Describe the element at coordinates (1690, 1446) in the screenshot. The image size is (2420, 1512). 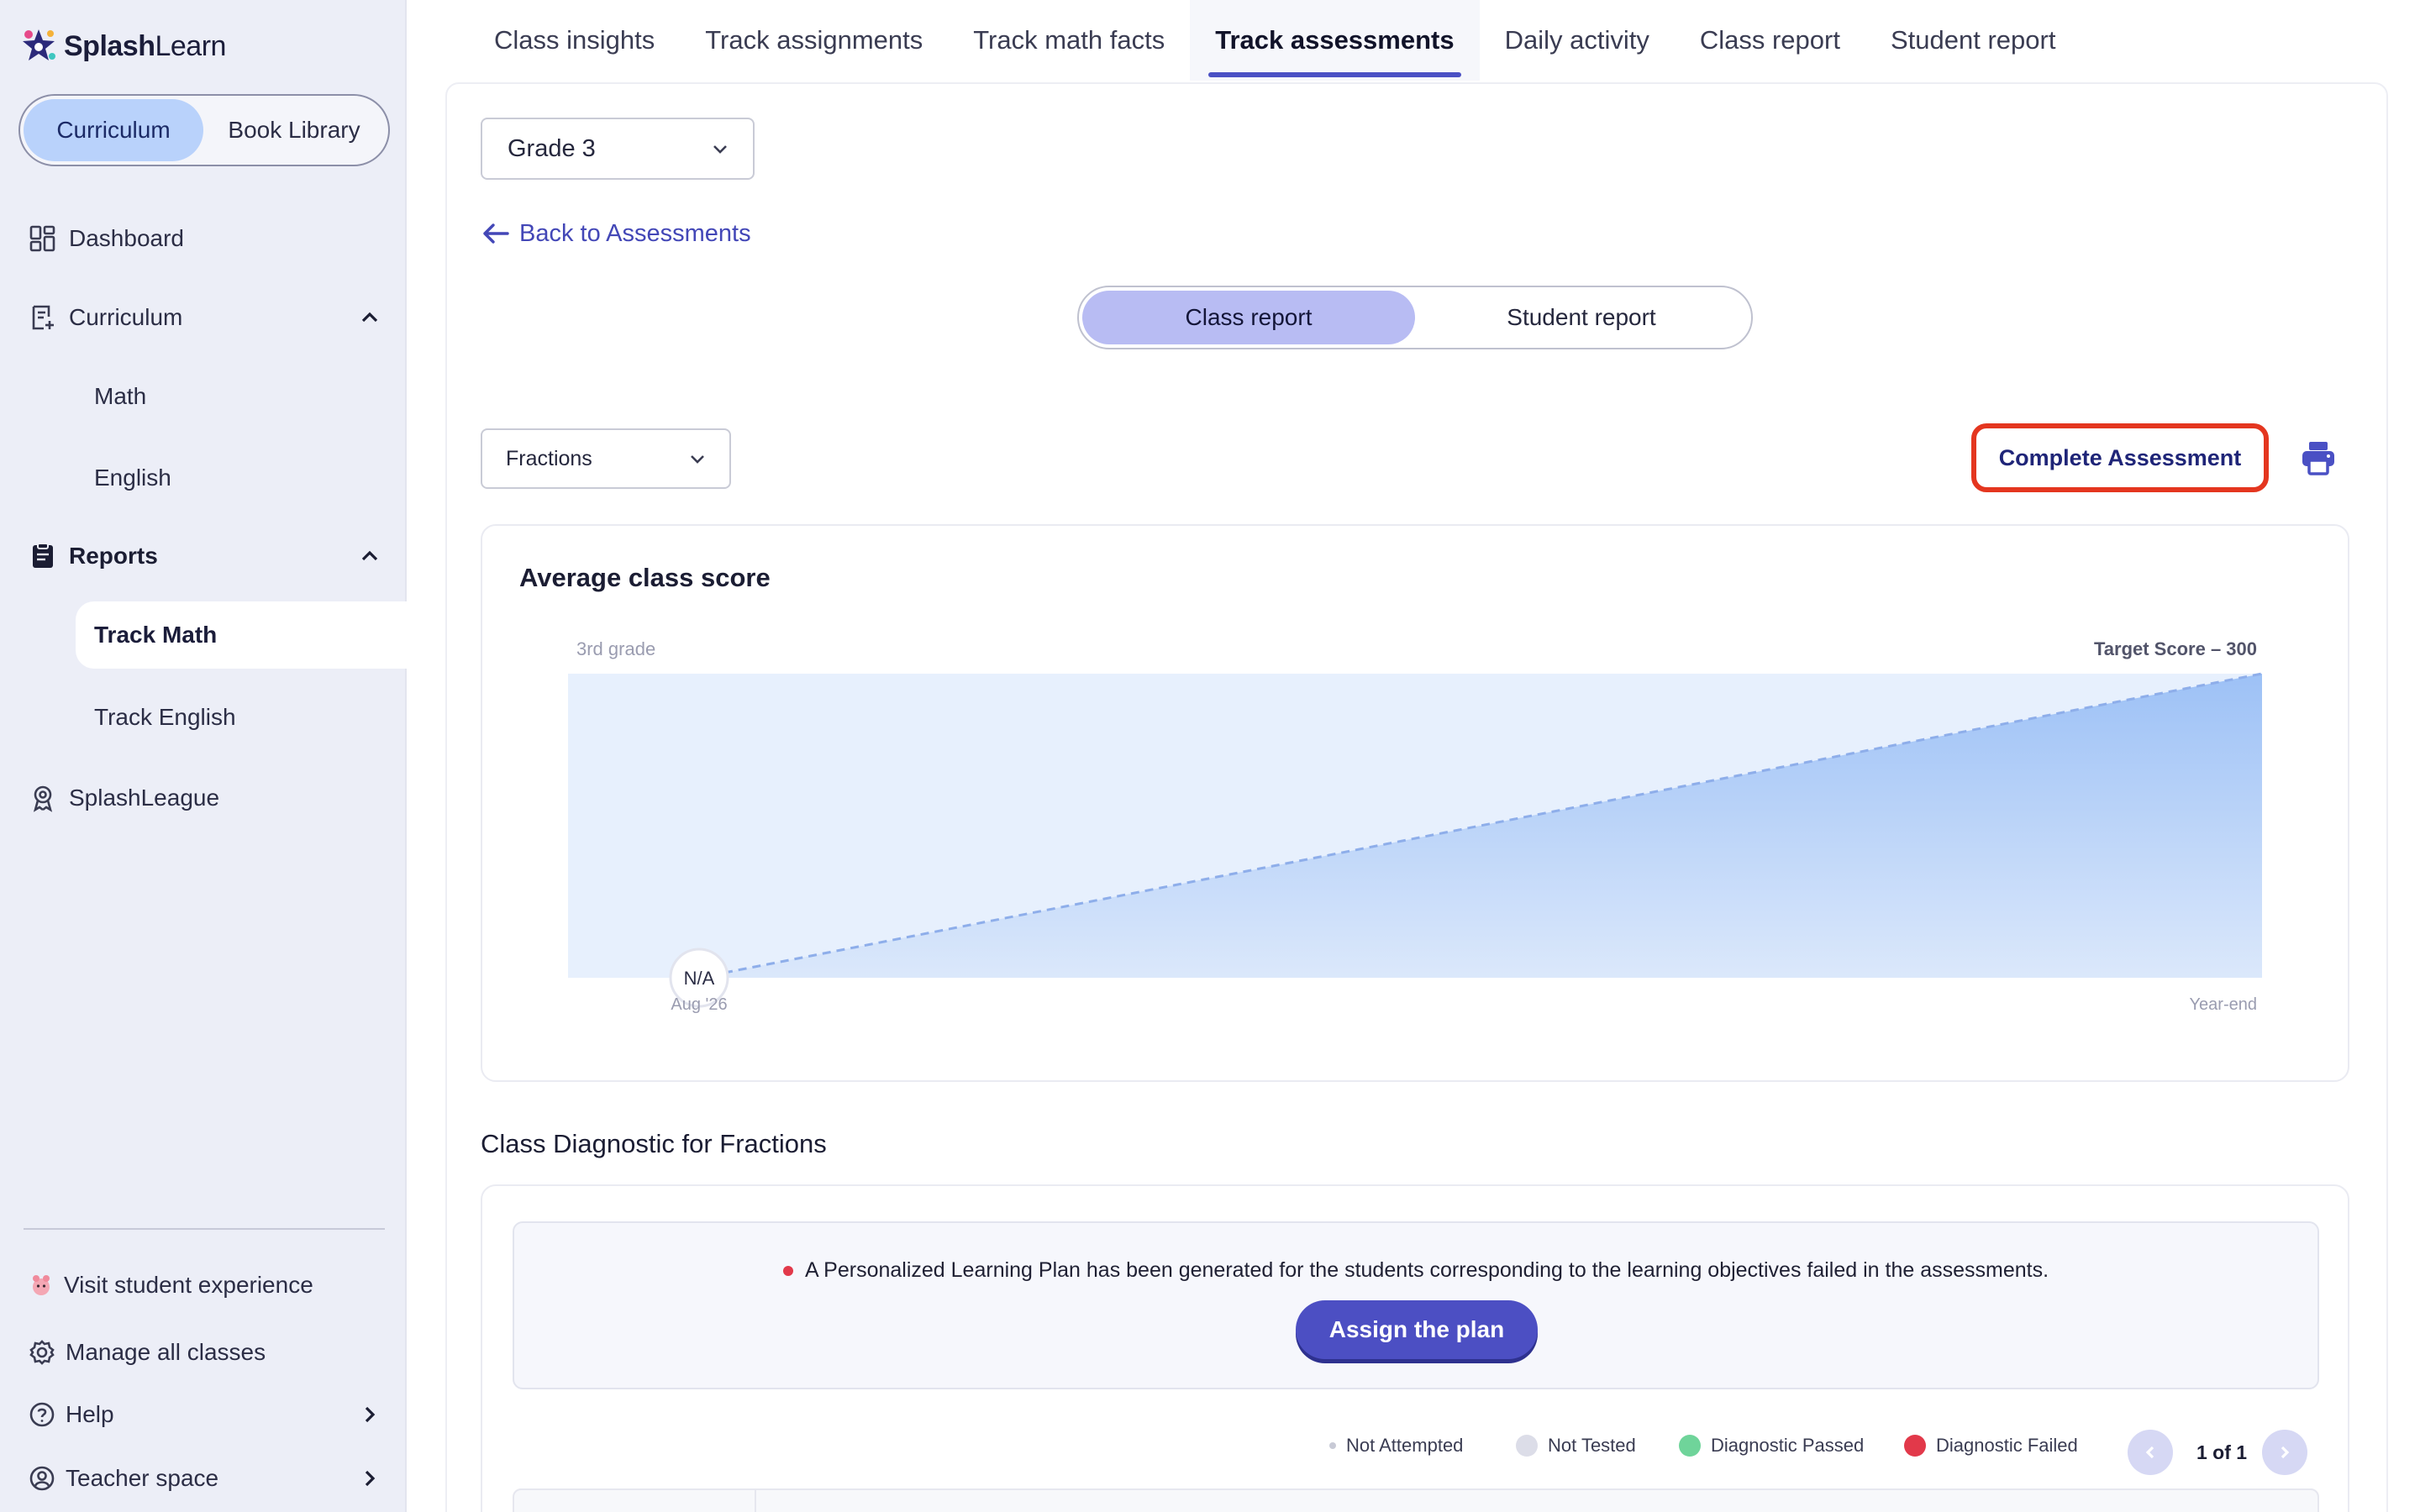
I see `passed-dot-icon` at that location.